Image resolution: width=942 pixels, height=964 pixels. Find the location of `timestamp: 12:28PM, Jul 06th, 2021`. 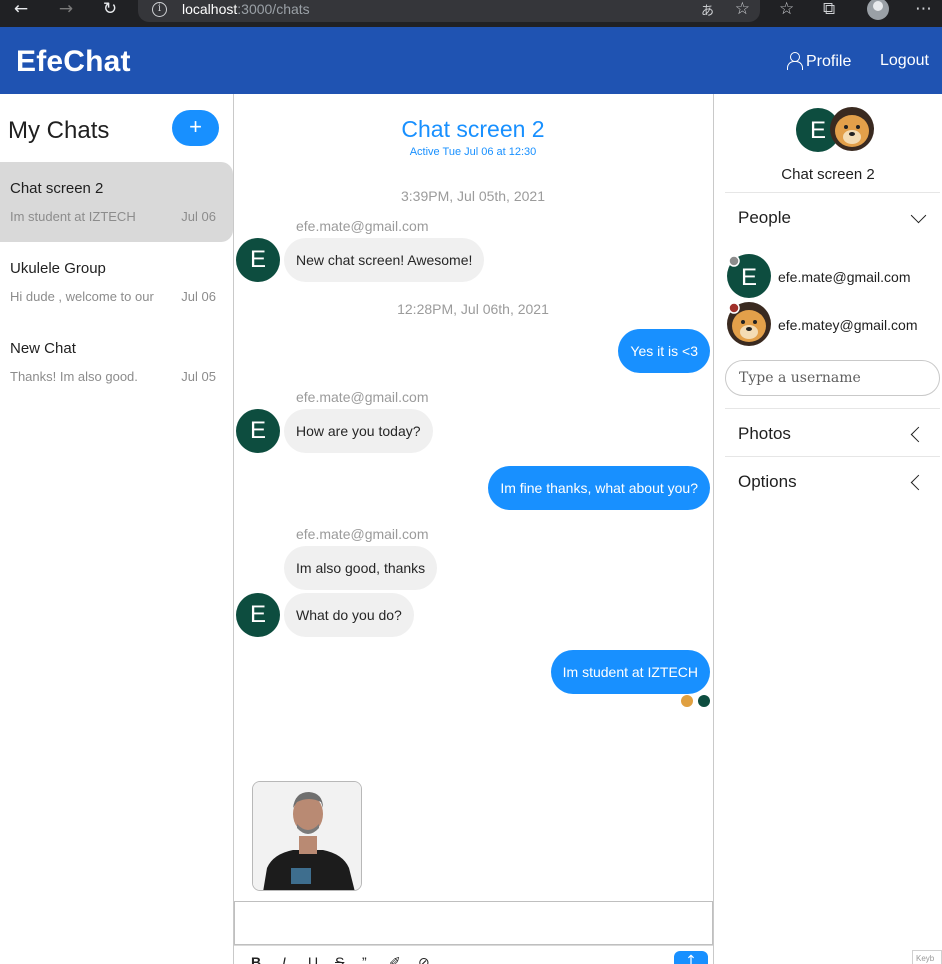

timestamp: 12:28PM, Jul 06th, 2021 is located at coordinates (473, 309).